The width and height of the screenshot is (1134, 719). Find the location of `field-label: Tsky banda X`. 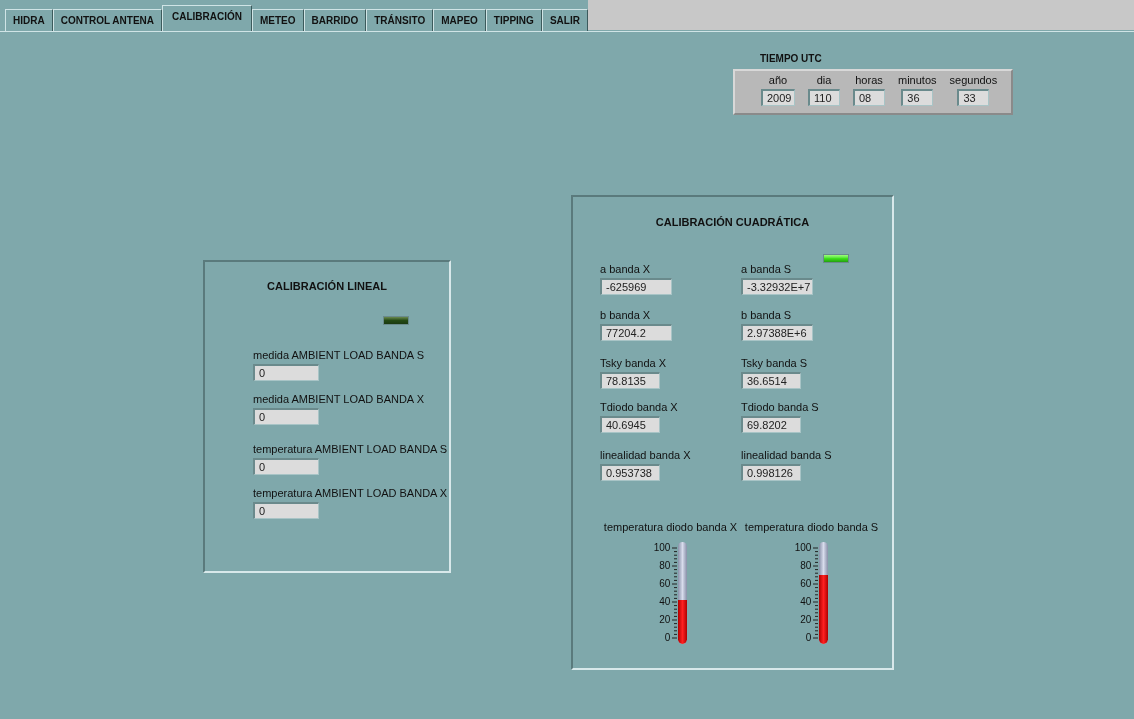

field-label: Tsky banda X is located at coordinates (634, 363).